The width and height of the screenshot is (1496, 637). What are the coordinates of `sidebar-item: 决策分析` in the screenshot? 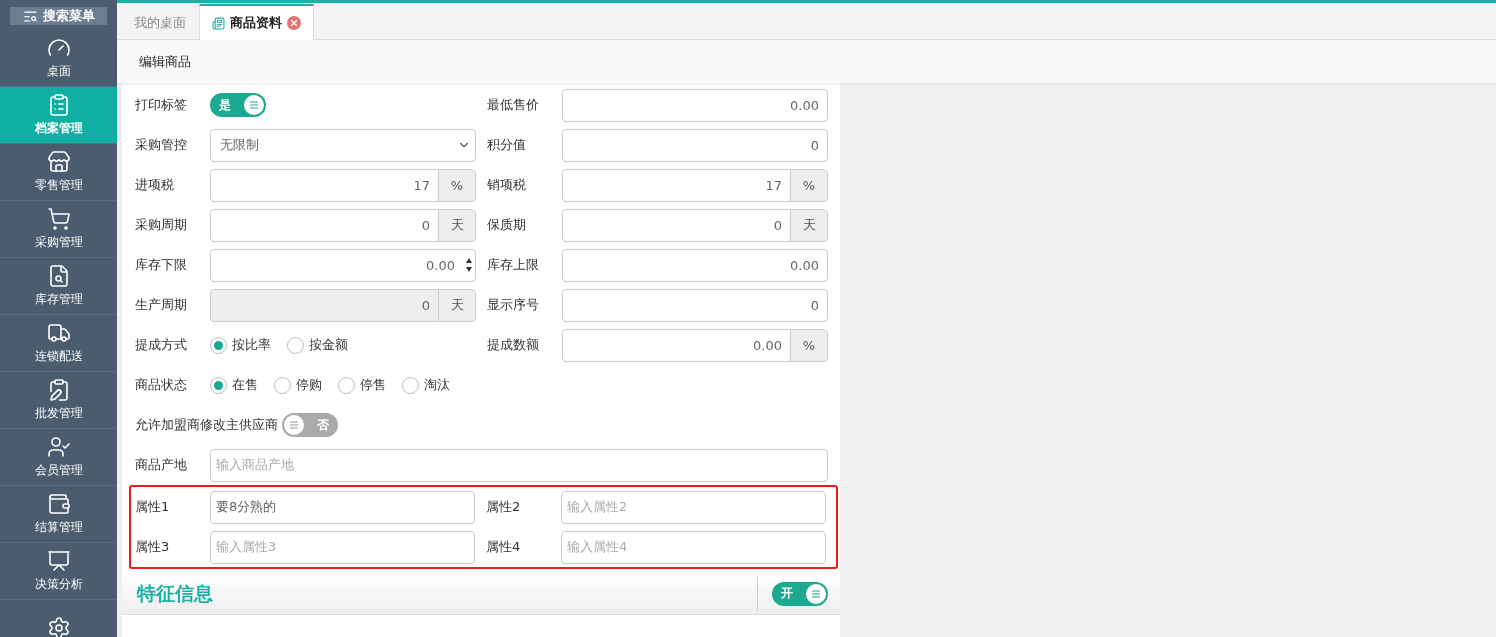 It's located at (58, 571).